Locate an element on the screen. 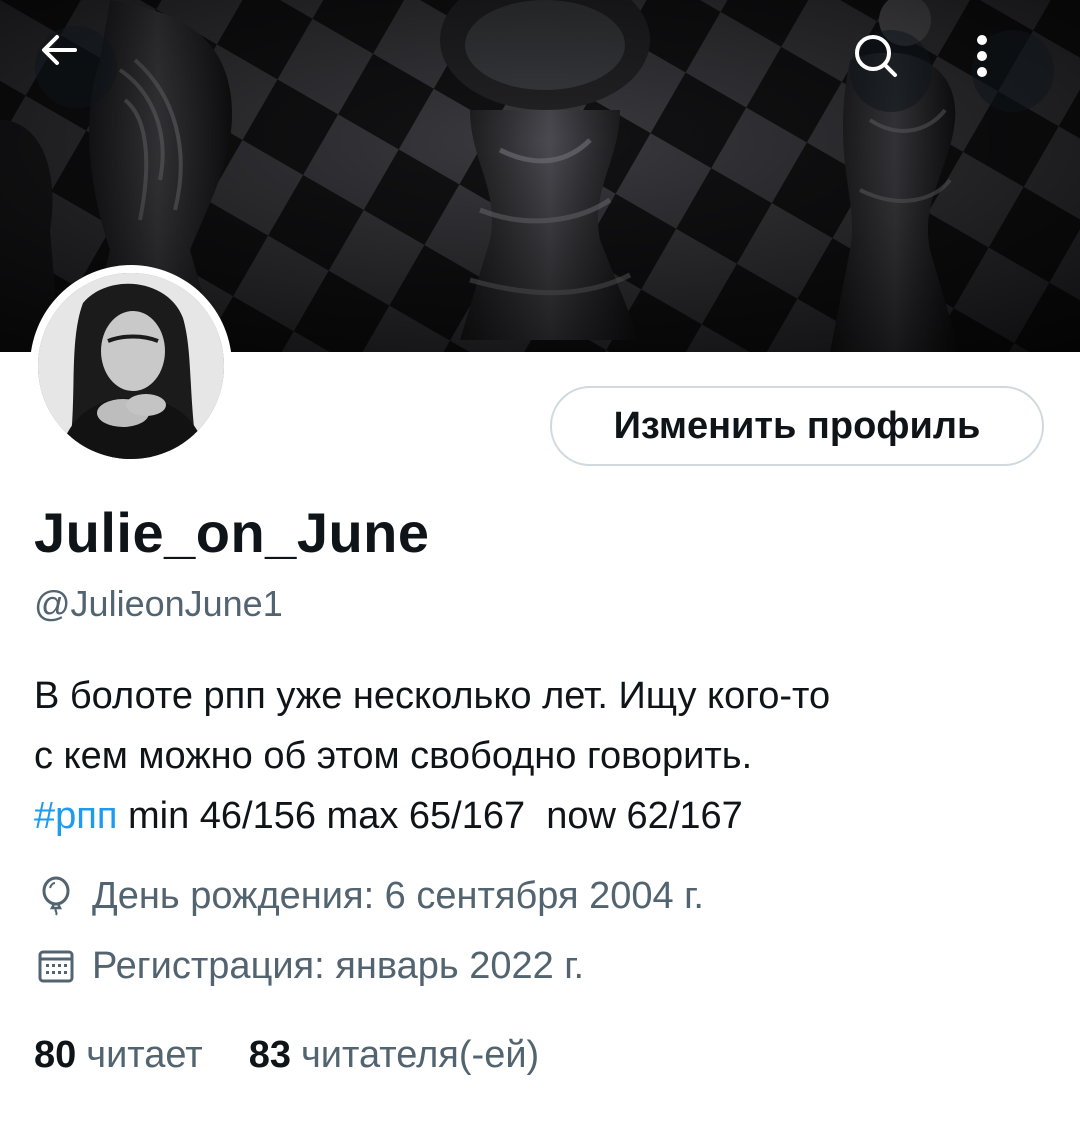 The width and height of the screenshot is (1080, 1140). balloon-icon is located at coordinates (56, 896).